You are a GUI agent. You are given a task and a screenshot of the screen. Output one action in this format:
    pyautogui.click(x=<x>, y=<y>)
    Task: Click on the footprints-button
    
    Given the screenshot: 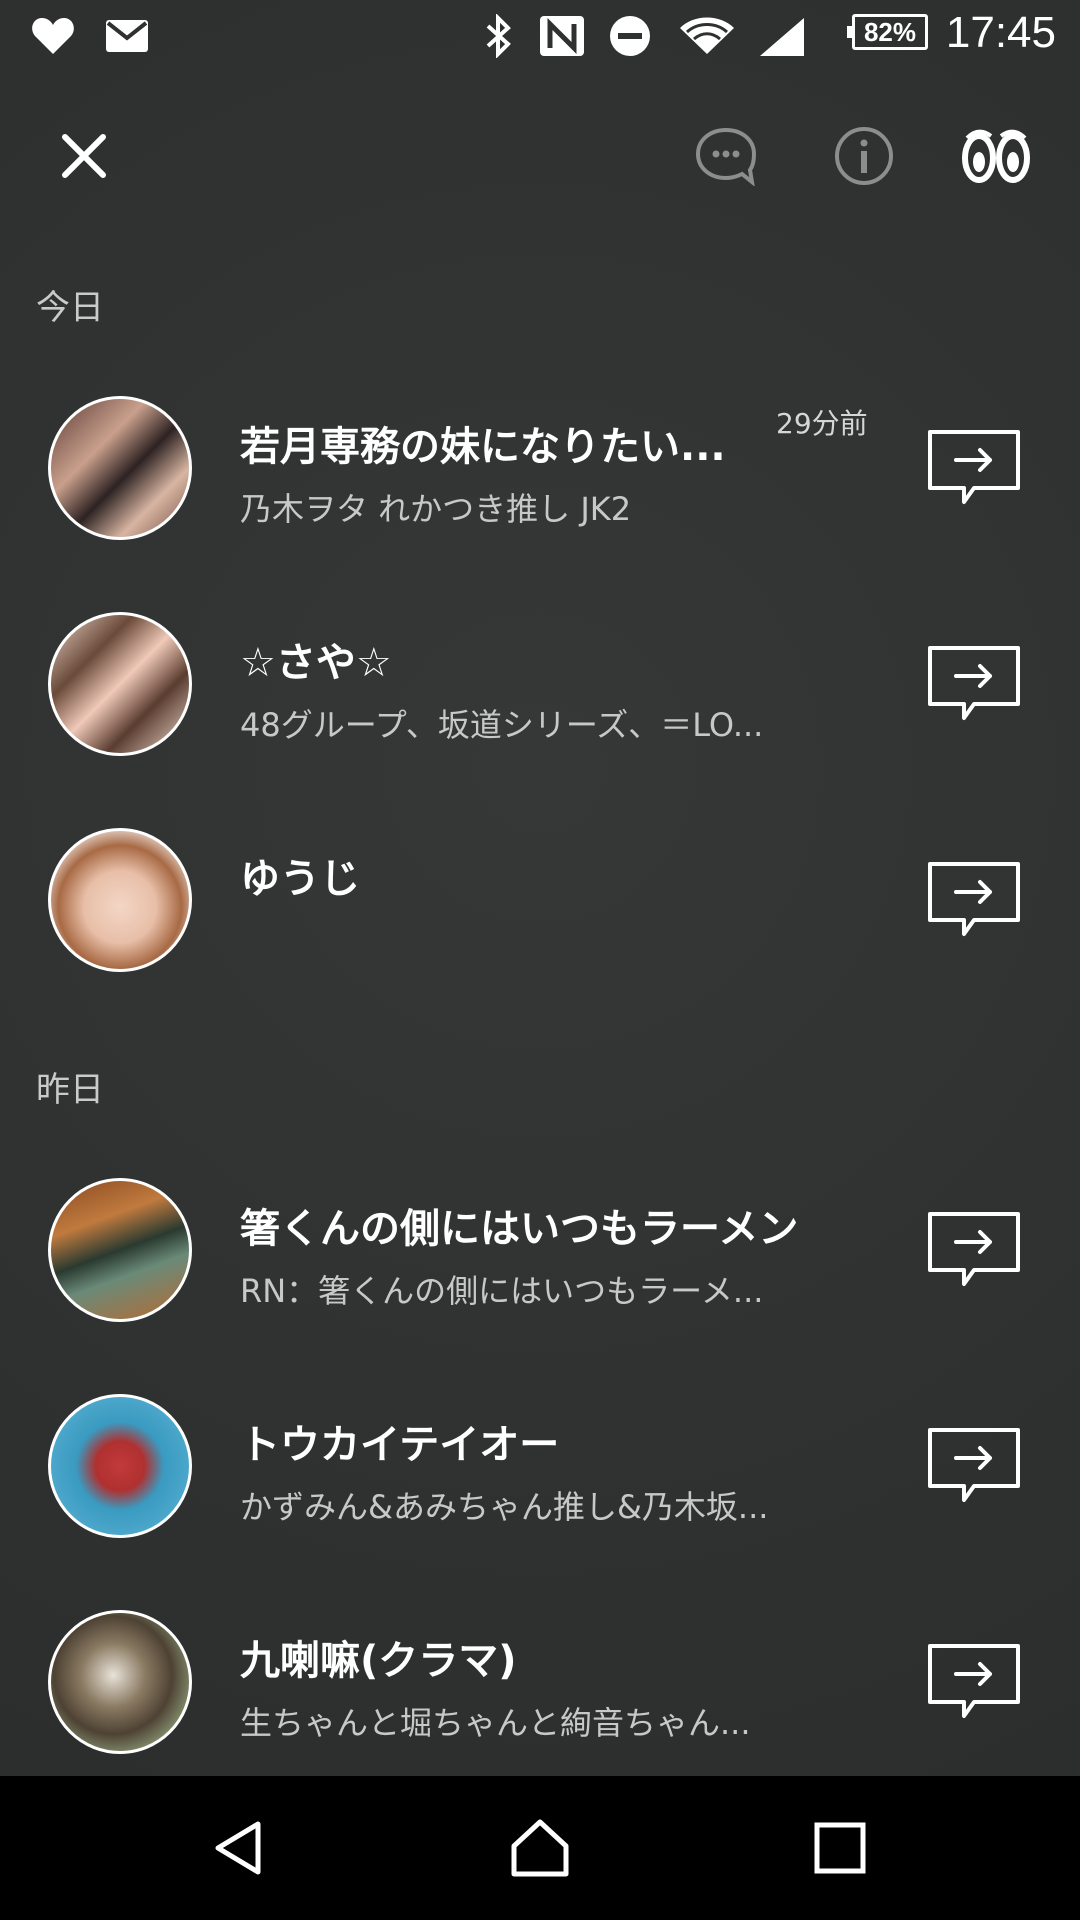 What is the action you would take?
    pyautogui.click(x=996, y=156)
    